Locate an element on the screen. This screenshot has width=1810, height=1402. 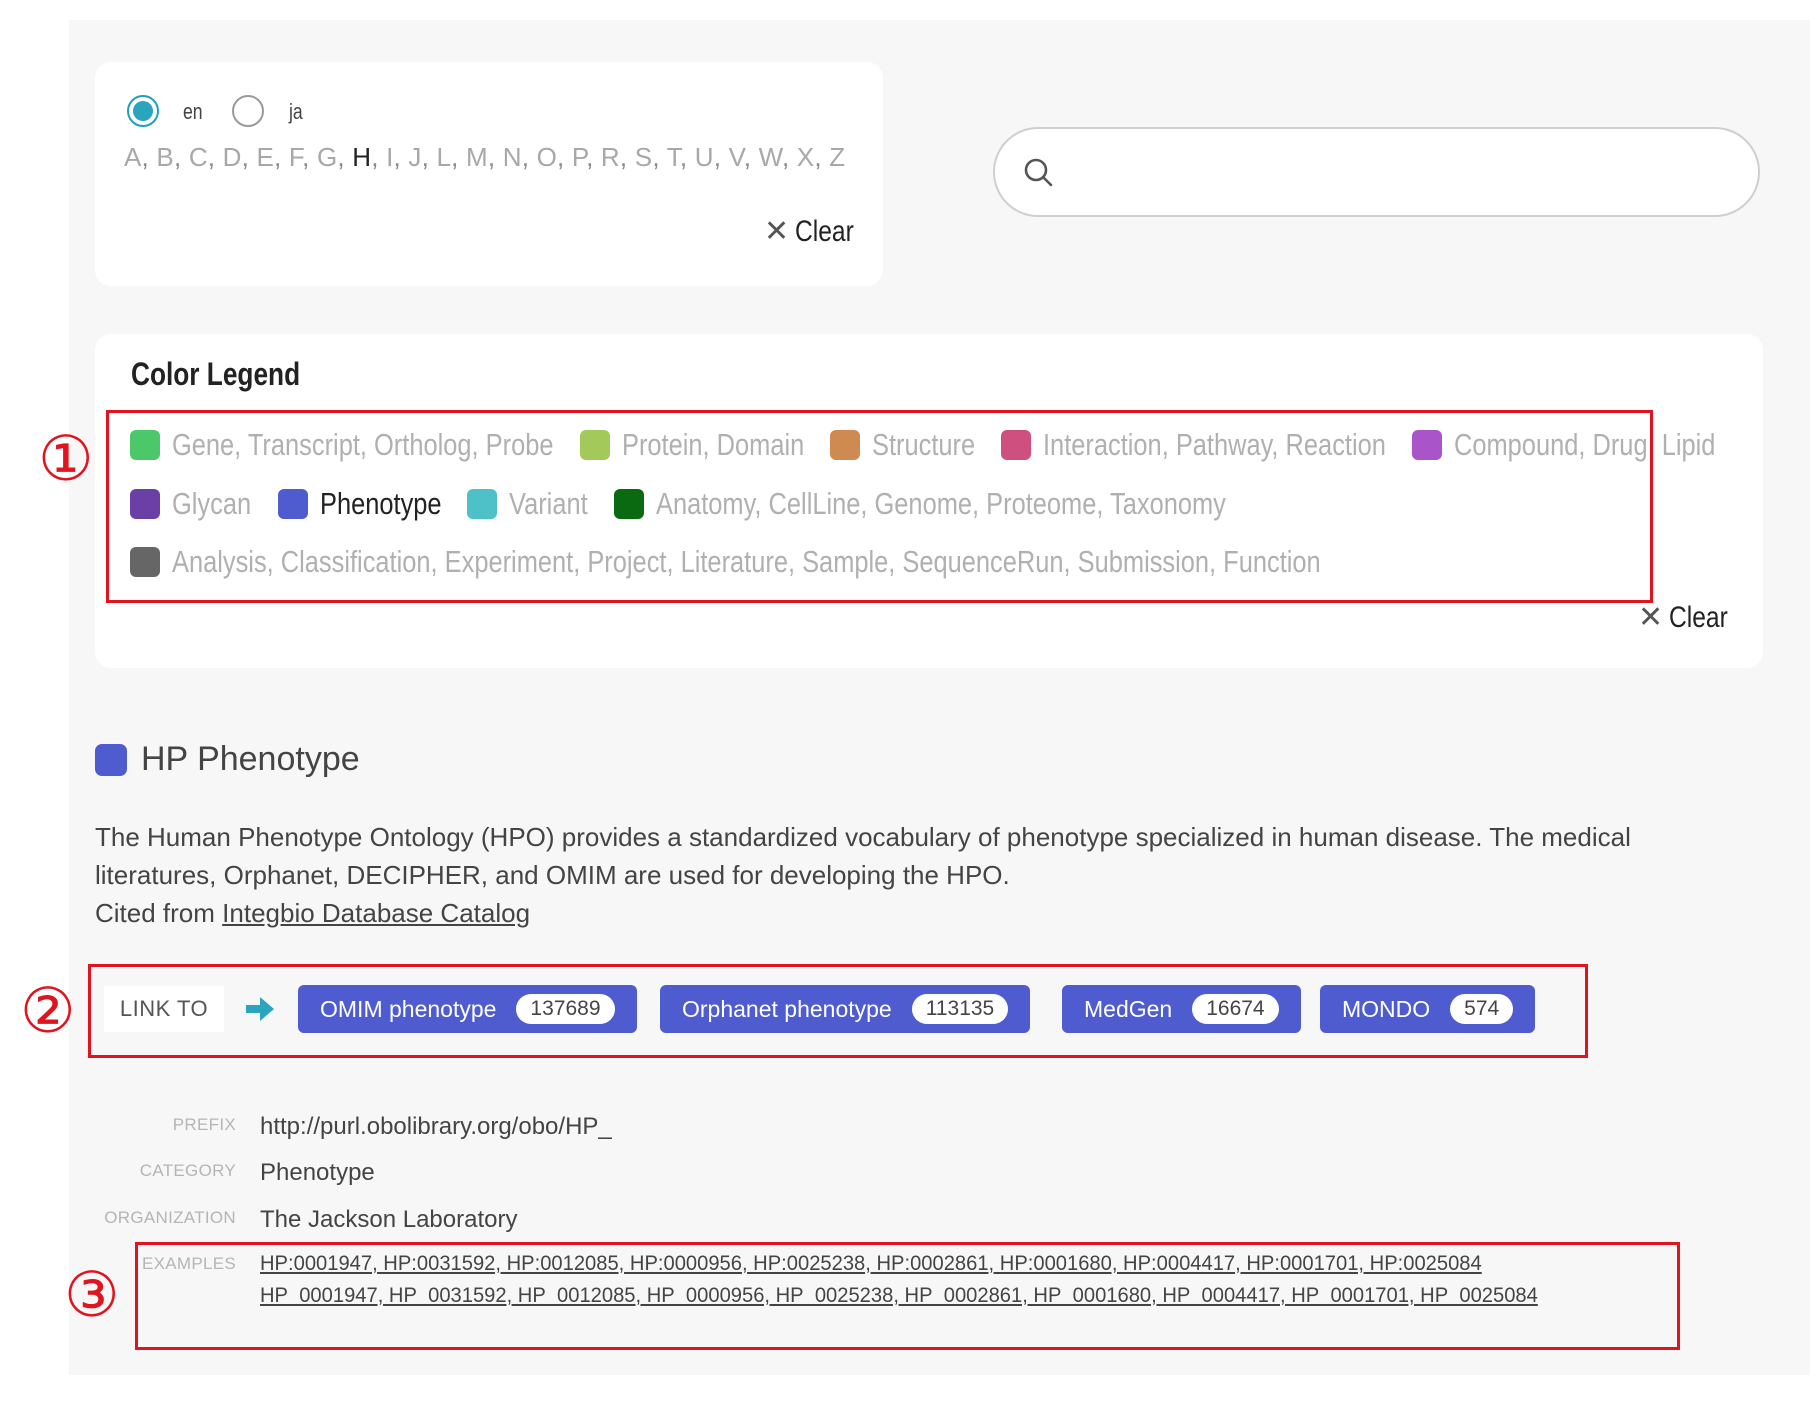
dataset-title-text: HP Phenotype is located at coordinates (250, 759).